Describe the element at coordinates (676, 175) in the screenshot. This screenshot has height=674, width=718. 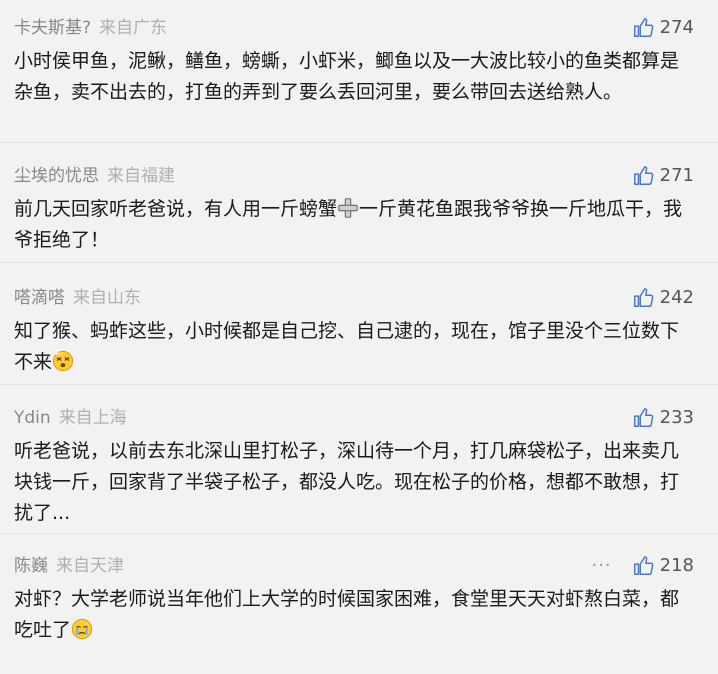
I see `like-count: 271` at that location.